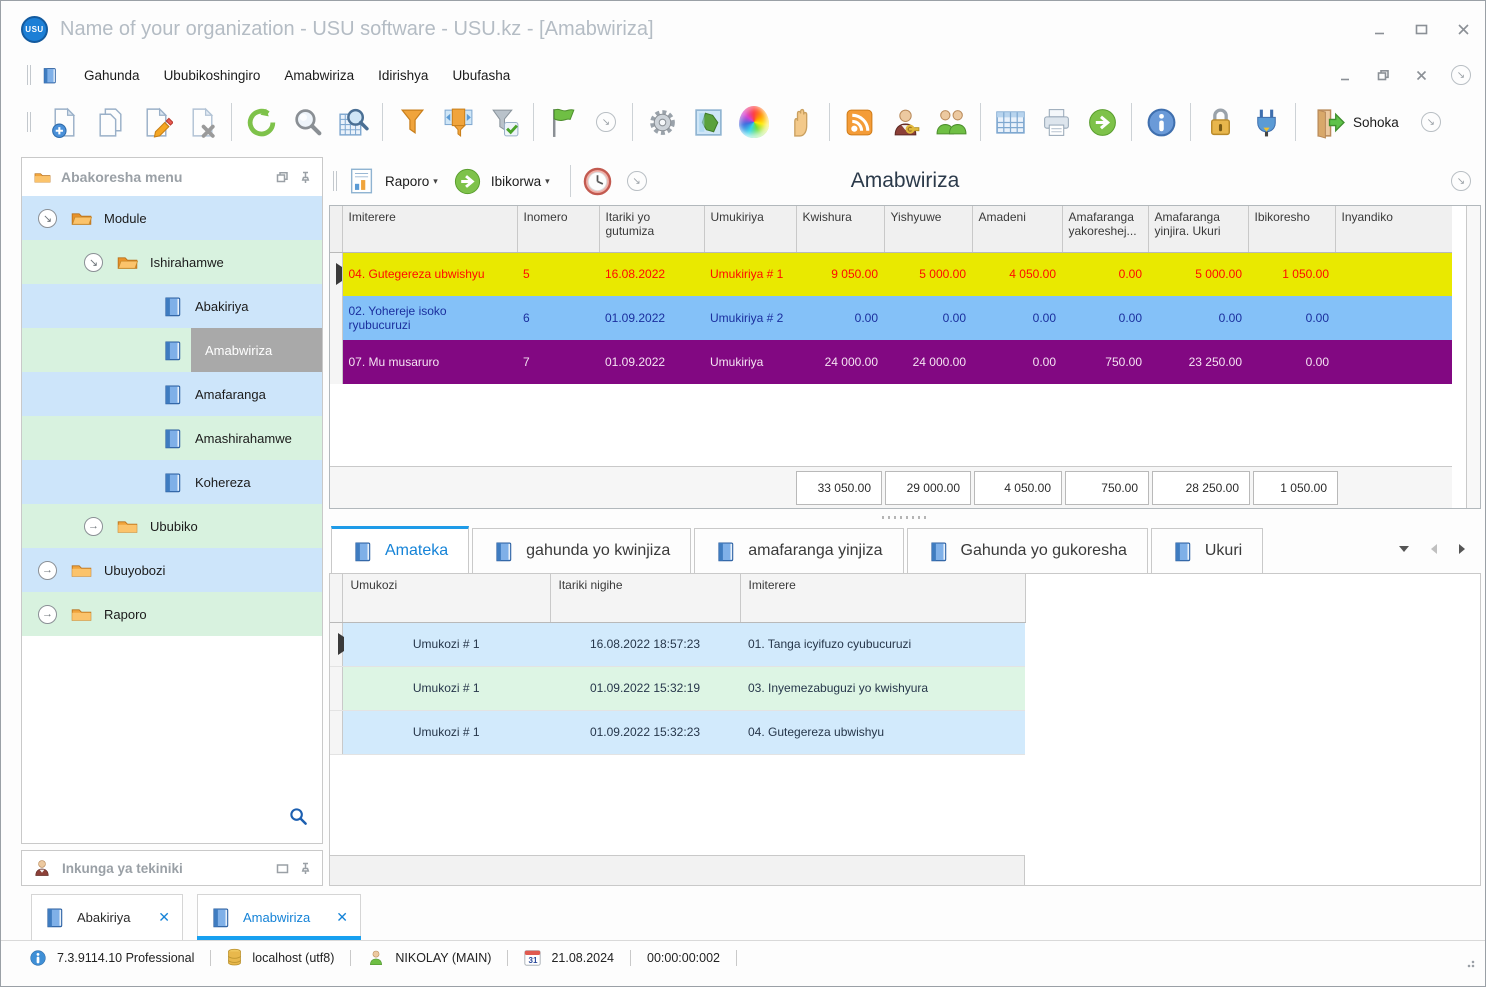  I want to click on table-view-button, so click(1010, 122).